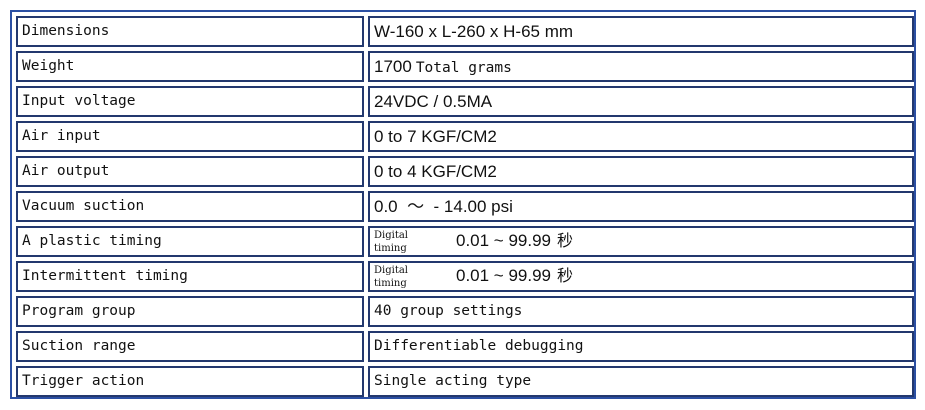  What do you see at coordinates (190, 171) in the screenshot?
I see `row-label: Air output` at bounding box center [190, 171].